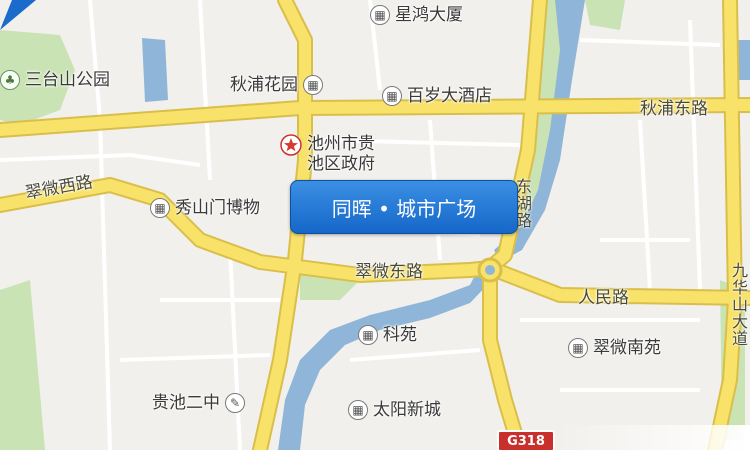 This screenshot has width=750, height=450. What do you see at coordinates (400, 335) in the screenshot?
I see `poi-label: 科苑` at bounding box center [400, 335].